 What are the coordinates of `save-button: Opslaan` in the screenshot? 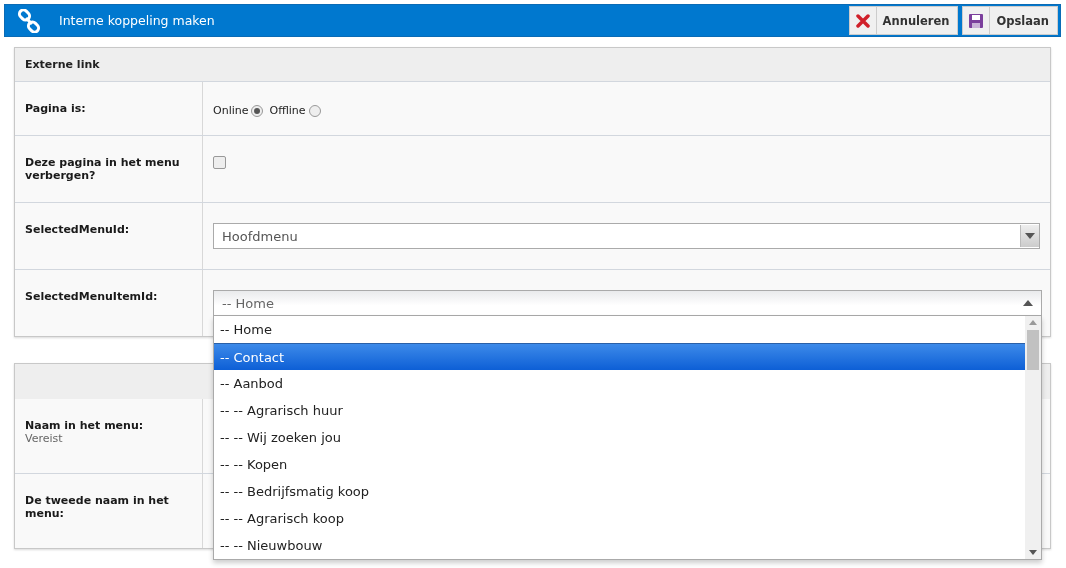 It's located at (1010, 20).